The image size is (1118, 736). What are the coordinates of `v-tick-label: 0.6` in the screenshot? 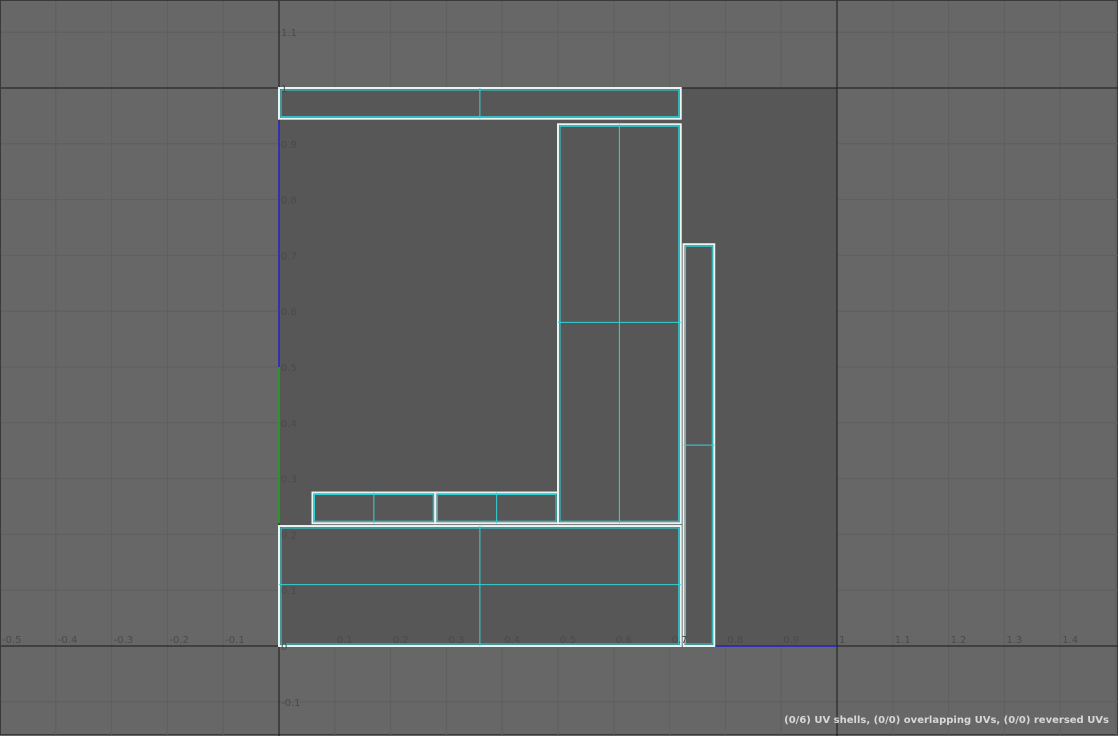 It's located at (289, 312).